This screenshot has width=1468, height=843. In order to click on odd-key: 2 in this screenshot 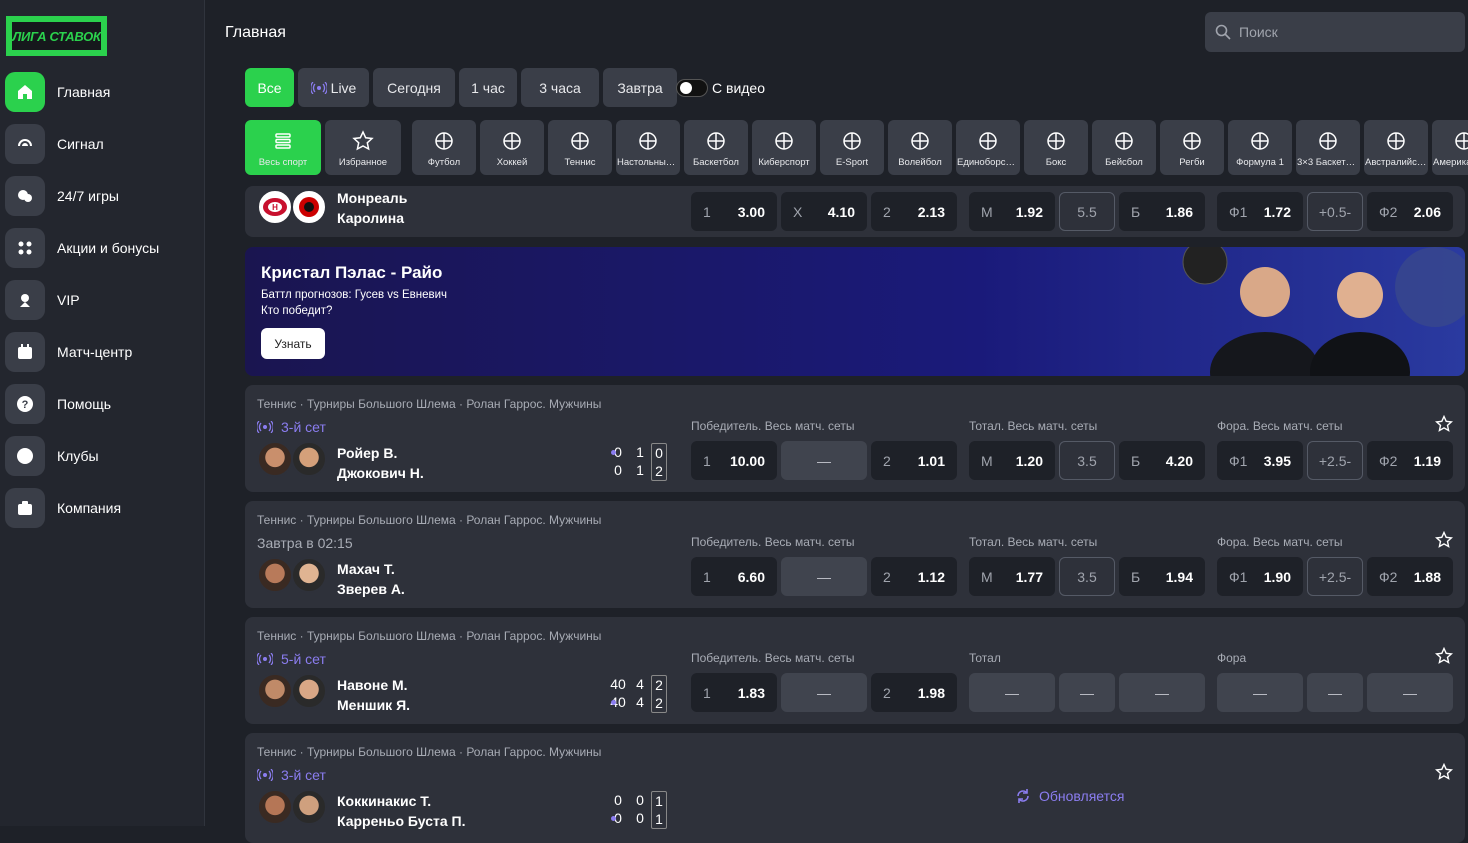, I will do `click(887, 211)`.